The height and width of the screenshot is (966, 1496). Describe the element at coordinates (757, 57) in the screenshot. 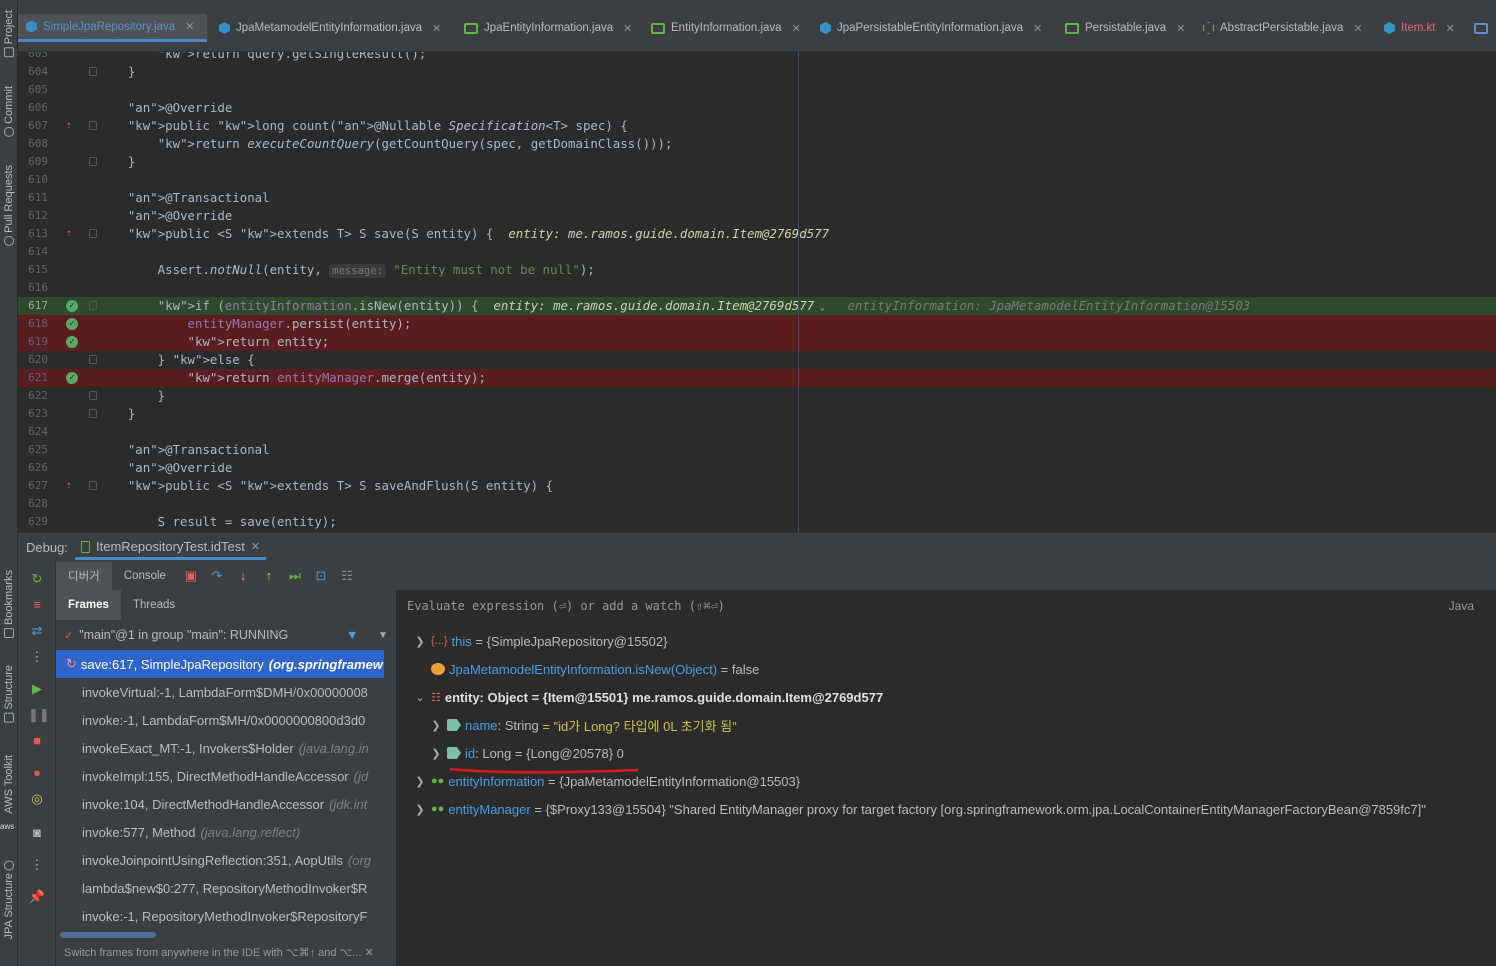

I see `code-line: 603 "kw">return query.getSingleResult();` at that location.